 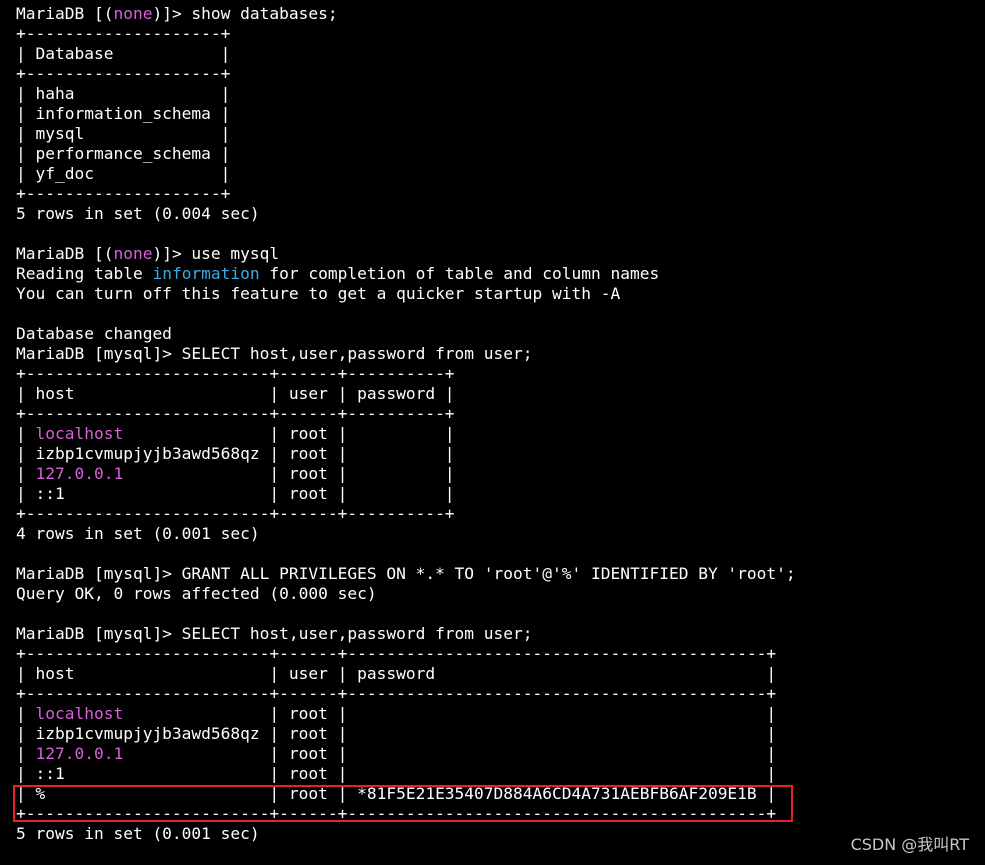 What do you see at coordinates (123, 113) in the screenshot?
I see `terminal-text: | information_schema |` at bounding box center [123, 113].